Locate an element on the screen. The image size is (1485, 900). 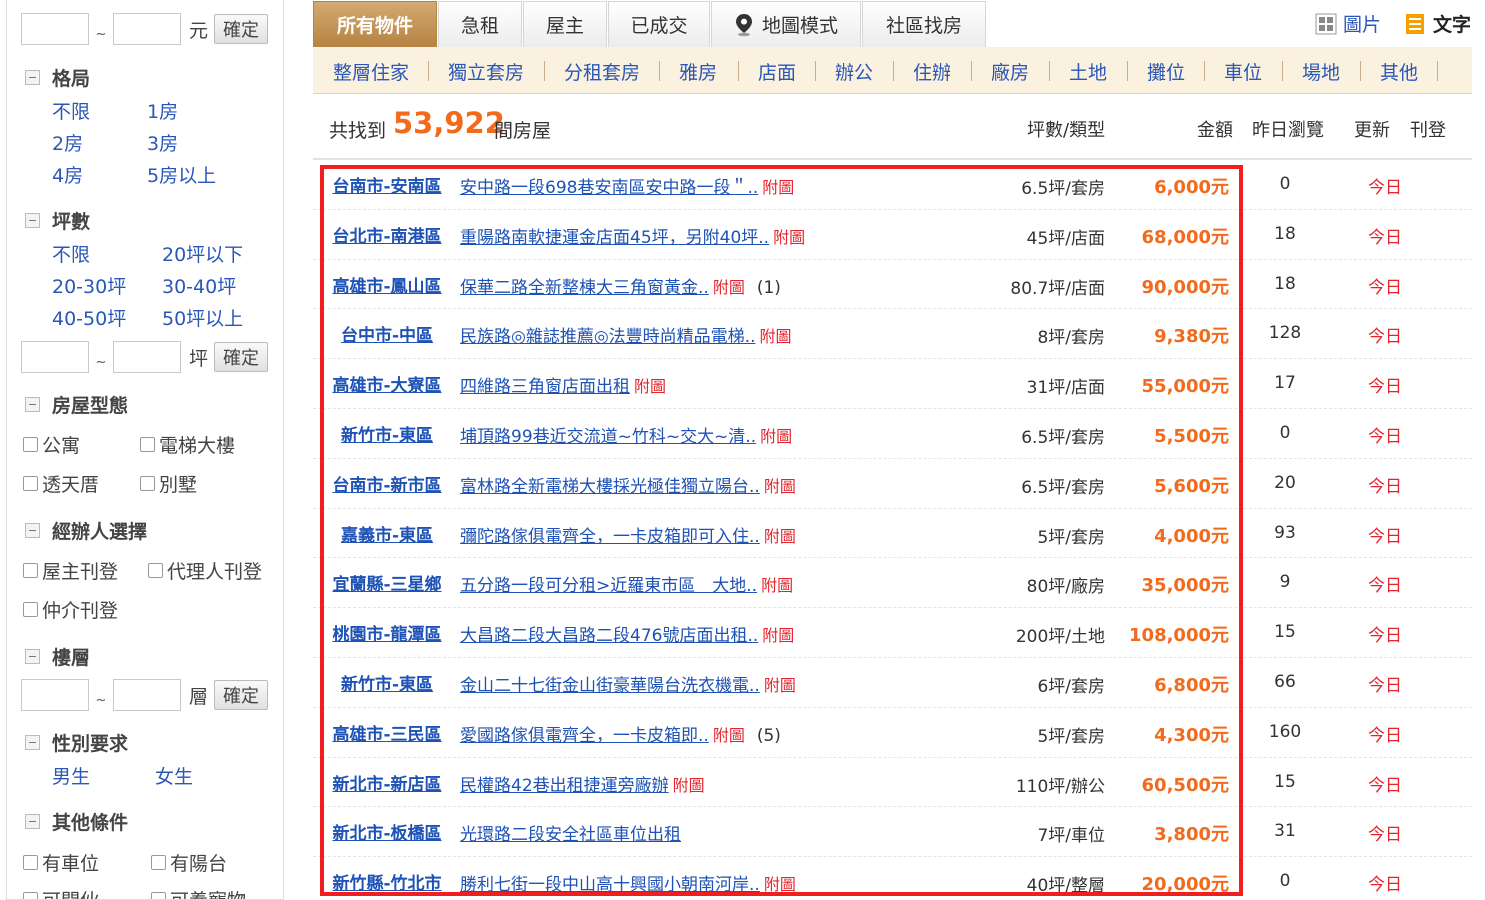
rooms-option-5plus: 5房以上 is located at coordinates (181, 174).